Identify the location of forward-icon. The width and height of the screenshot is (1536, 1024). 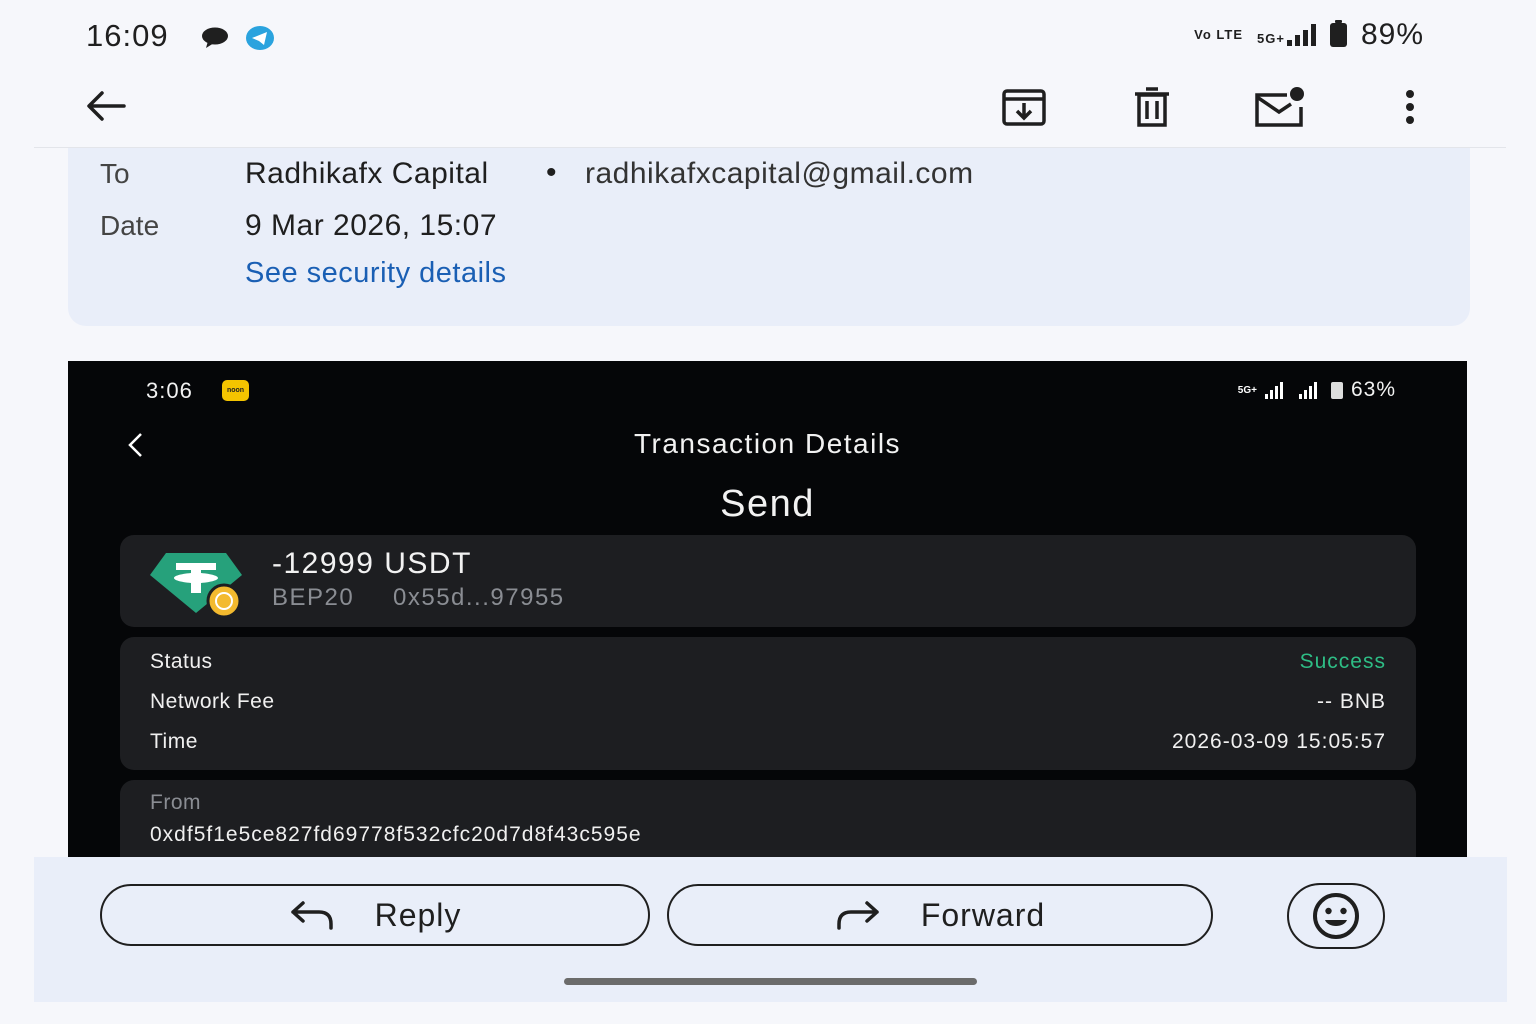
(858, 915).